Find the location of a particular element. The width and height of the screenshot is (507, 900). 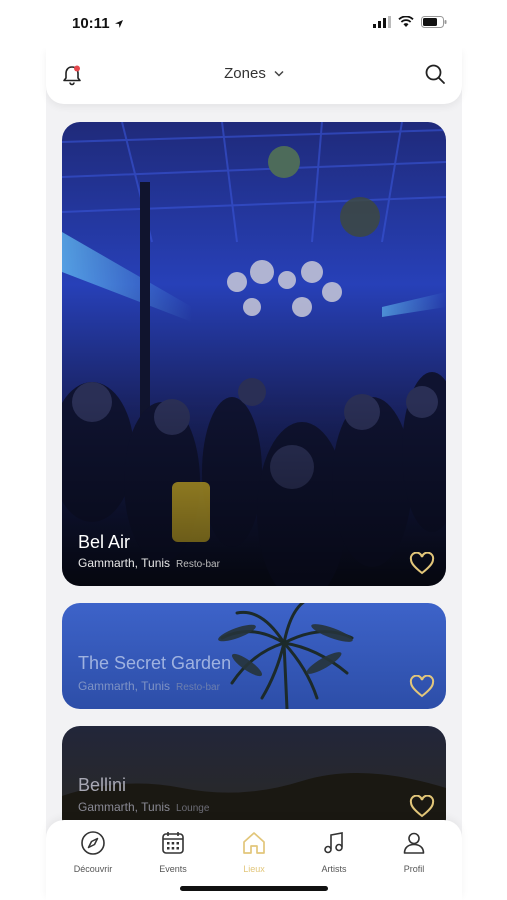

tab-events: Events is located at coordinates (173, 852).